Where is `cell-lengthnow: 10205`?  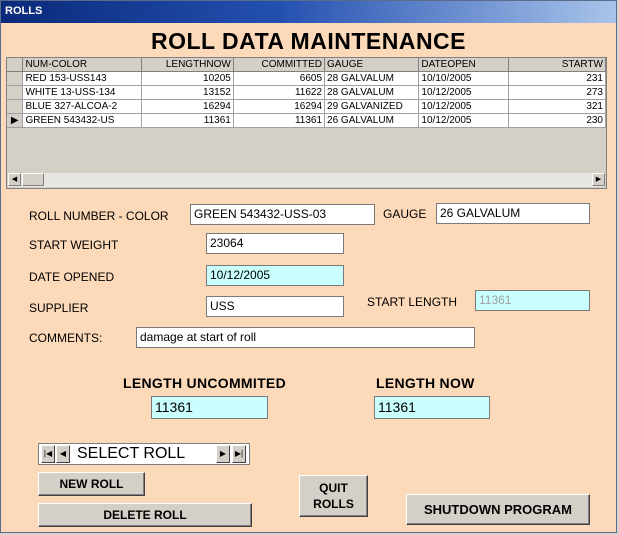
cell-lengthnow: 10205 is located at coordinates (187, 78).